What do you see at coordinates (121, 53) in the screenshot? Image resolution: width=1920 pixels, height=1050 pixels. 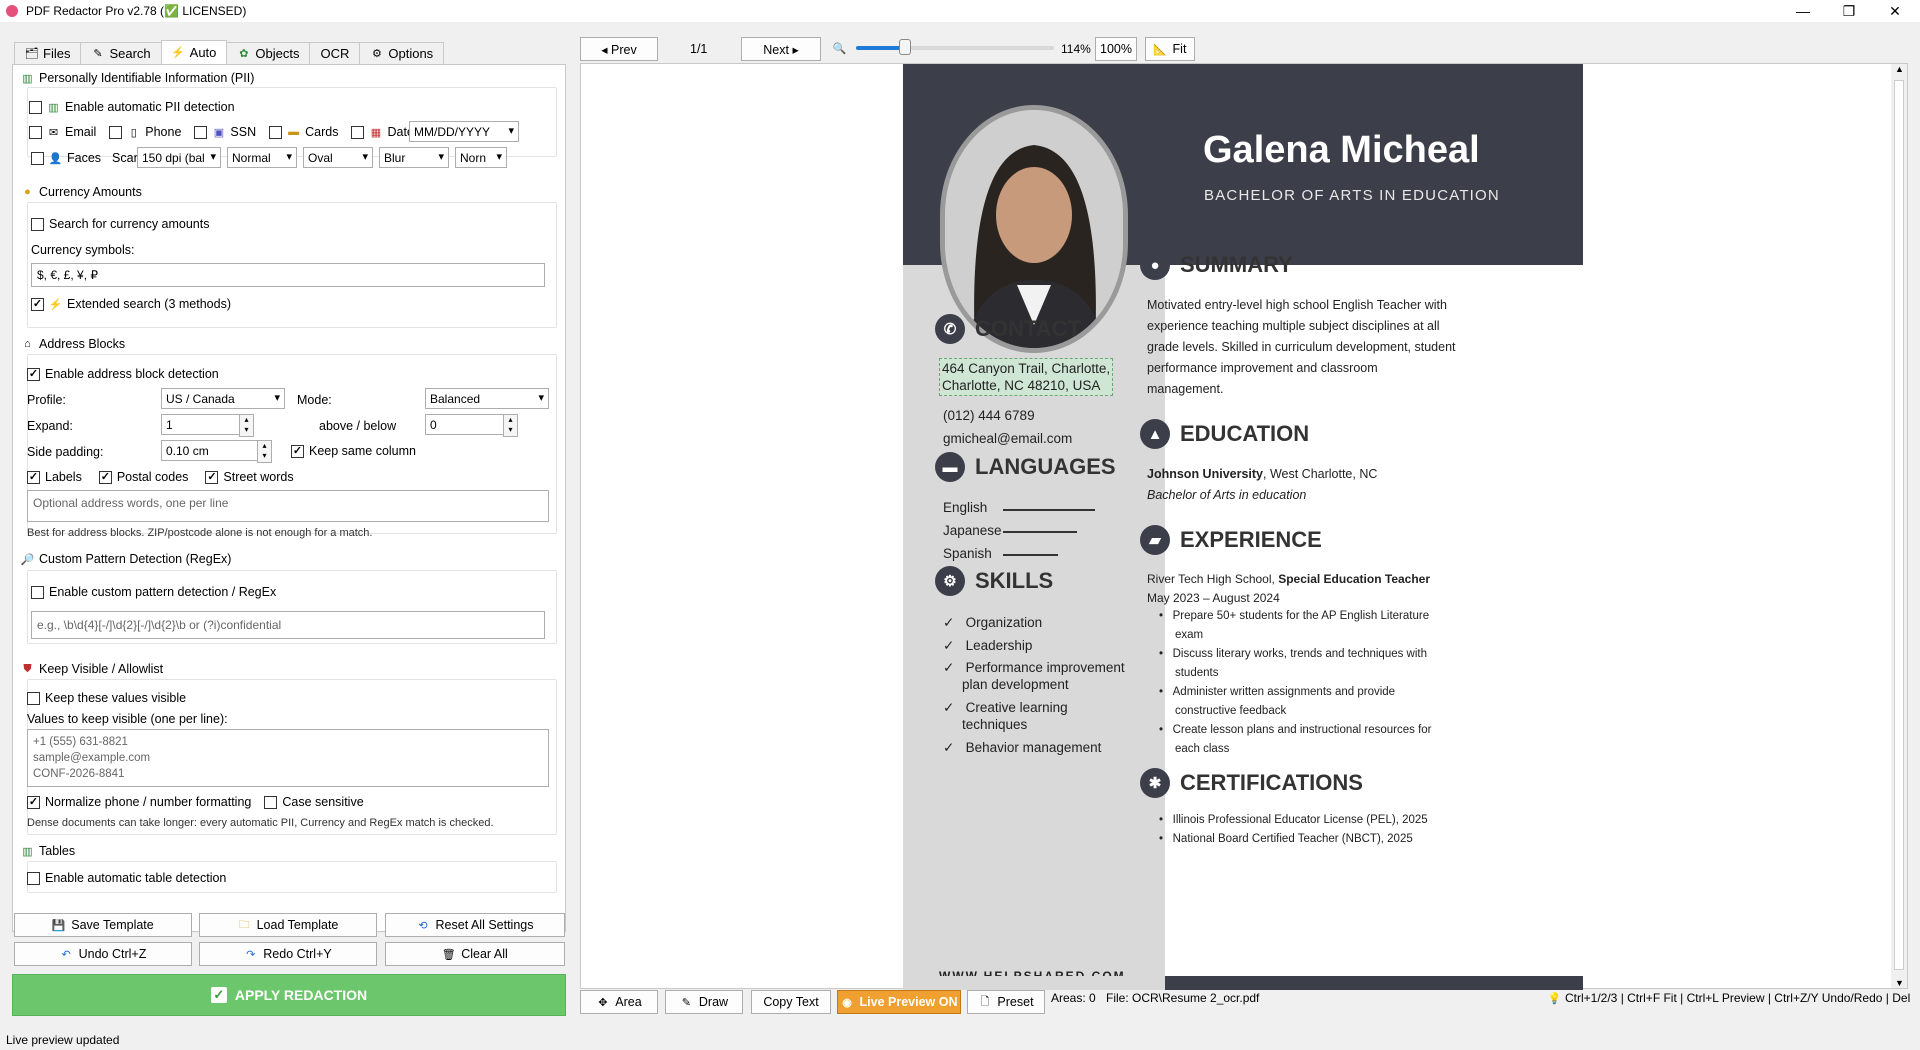 I see `tab-search: ✎ Search` at bounding box center [121, 53].